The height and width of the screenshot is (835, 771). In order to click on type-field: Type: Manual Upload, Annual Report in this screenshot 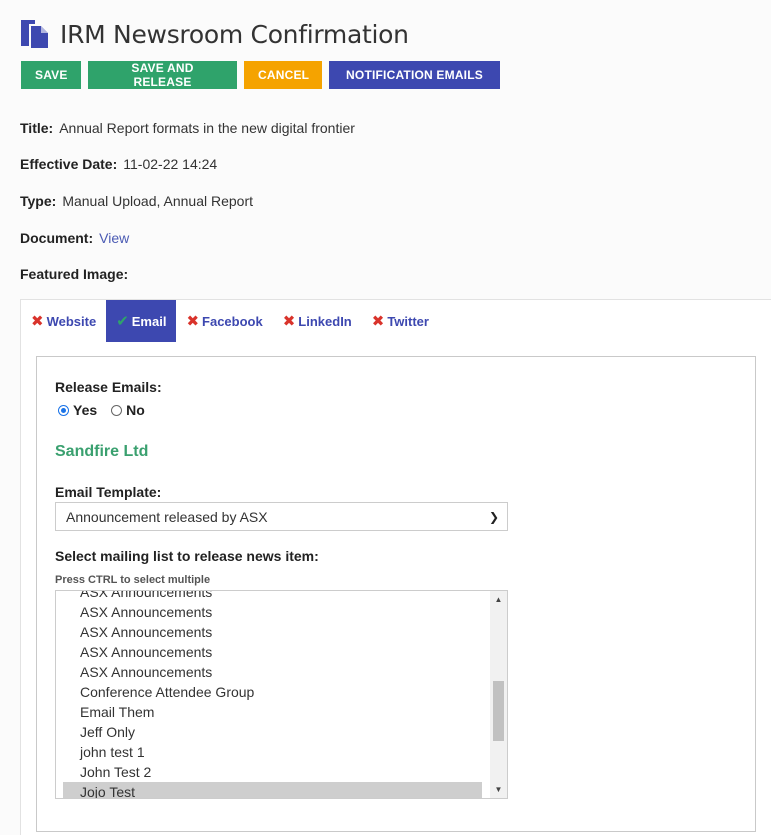, I will do `click(136, 201)`.